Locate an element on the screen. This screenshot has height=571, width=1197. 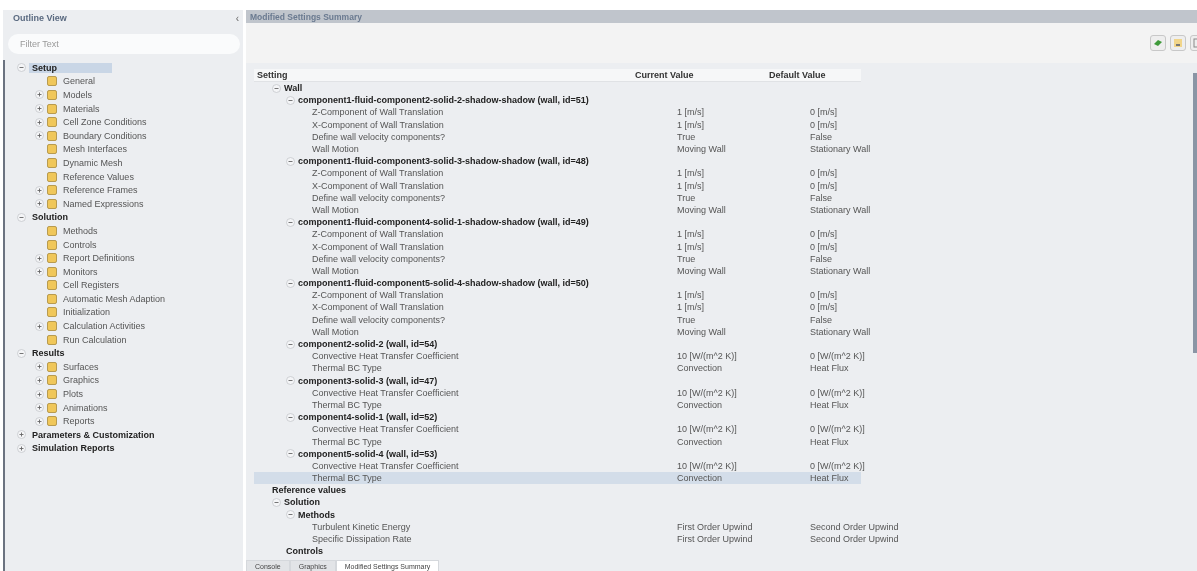
default-value: Second Order Upwind is located at coordinates (854, 539).